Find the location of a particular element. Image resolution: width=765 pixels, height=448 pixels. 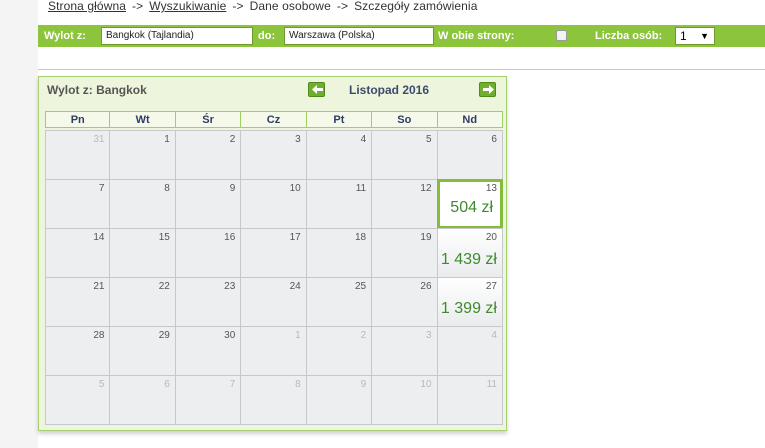

day-number: 16 is located at coordinates (230, 237).